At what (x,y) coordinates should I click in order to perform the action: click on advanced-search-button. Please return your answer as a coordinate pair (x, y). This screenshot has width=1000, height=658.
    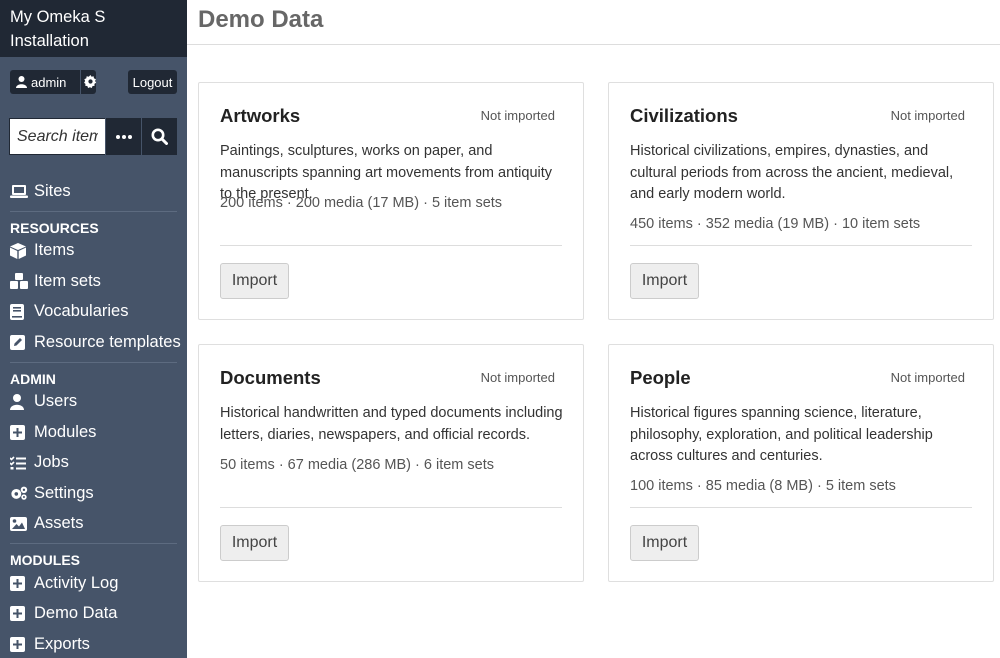
    Looking at the image, I should click on (123, 136).